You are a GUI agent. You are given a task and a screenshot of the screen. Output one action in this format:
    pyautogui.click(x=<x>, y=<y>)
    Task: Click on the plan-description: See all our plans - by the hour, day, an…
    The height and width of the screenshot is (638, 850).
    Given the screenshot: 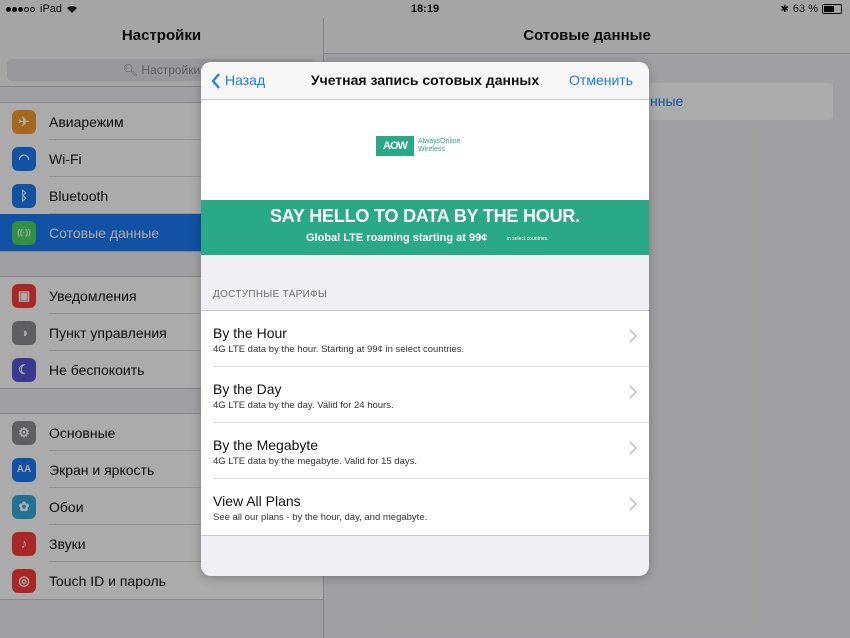 What is the action you would take?
    pyautogui.click(x=320, y=517)
    